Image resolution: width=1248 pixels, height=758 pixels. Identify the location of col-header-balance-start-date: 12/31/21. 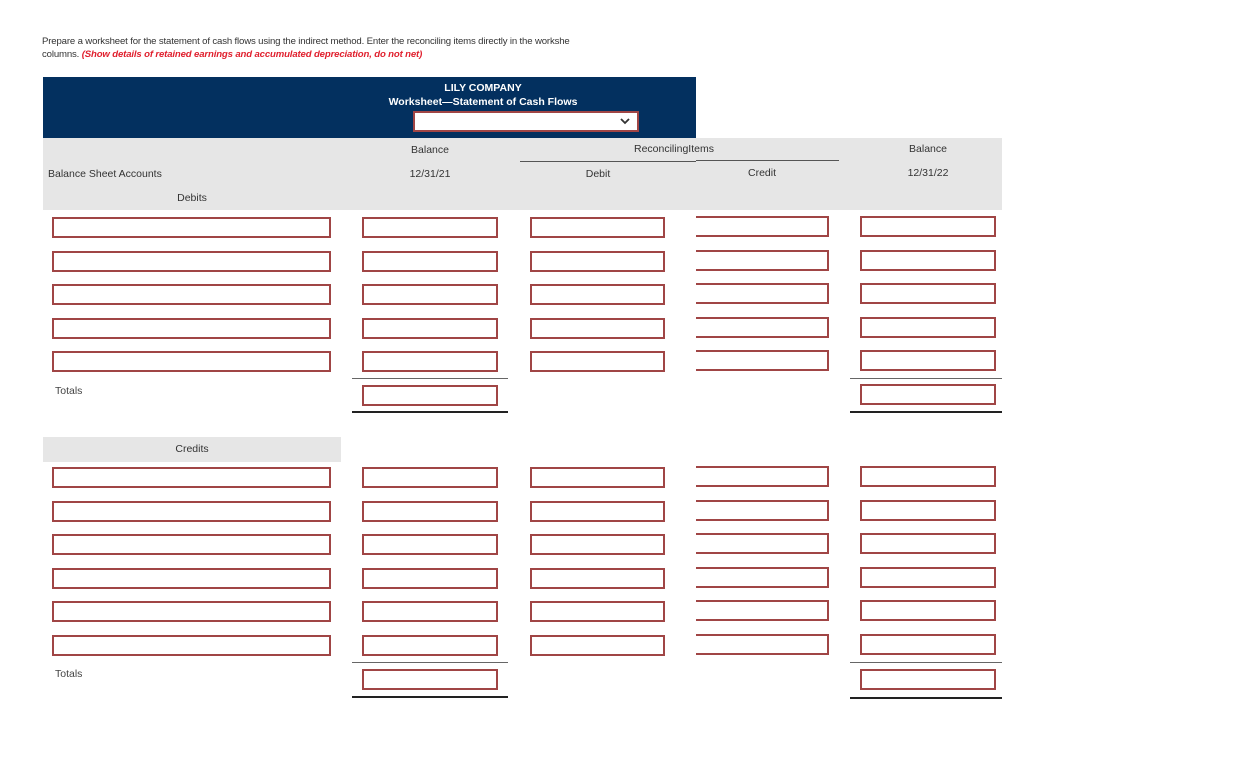
(430, 174).